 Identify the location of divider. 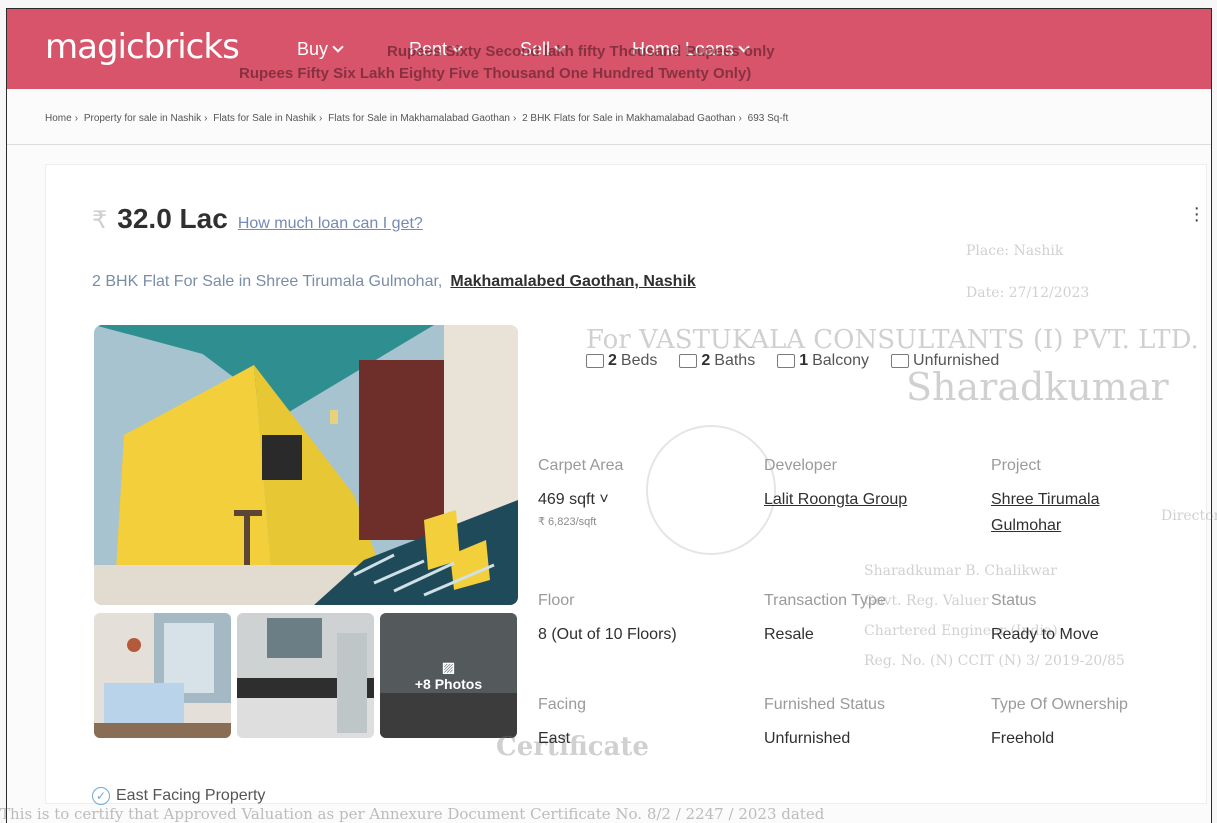
(609, 144).